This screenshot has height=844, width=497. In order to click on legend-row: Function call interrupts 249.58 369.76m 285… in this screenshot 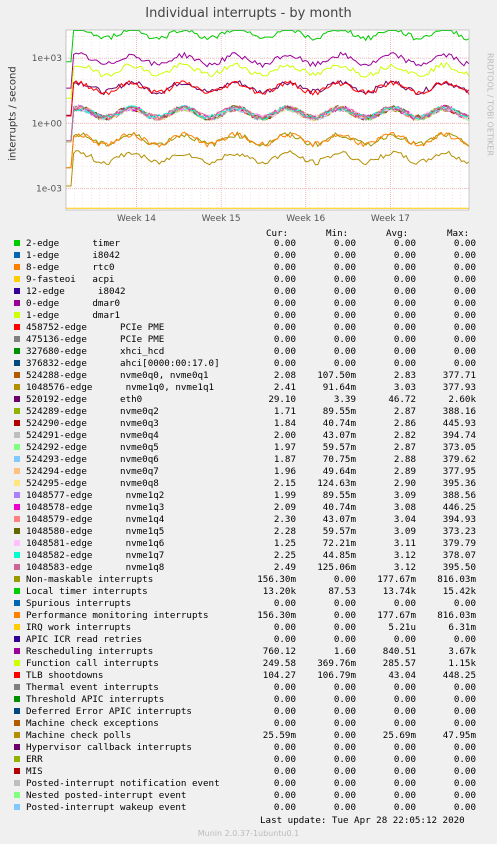, I will do `click(248, 664)`.